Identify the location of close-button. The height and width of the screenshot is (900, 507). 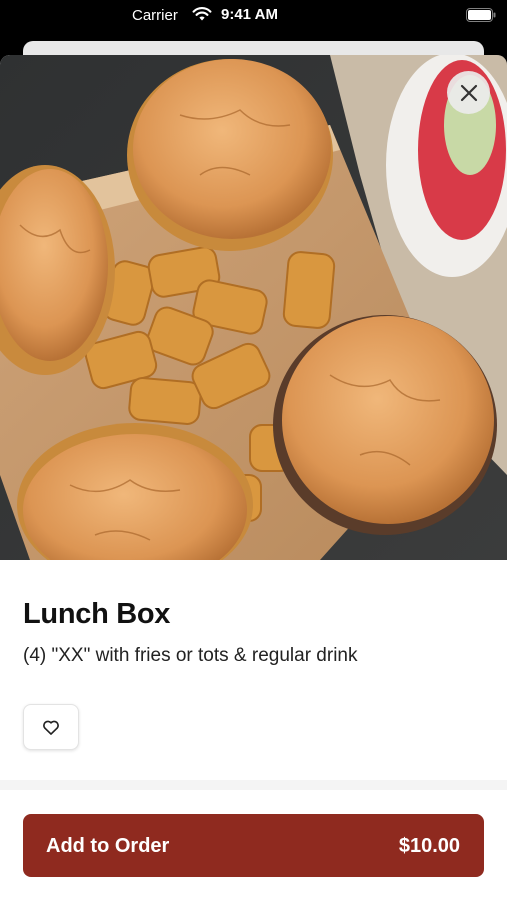
(468, 92).